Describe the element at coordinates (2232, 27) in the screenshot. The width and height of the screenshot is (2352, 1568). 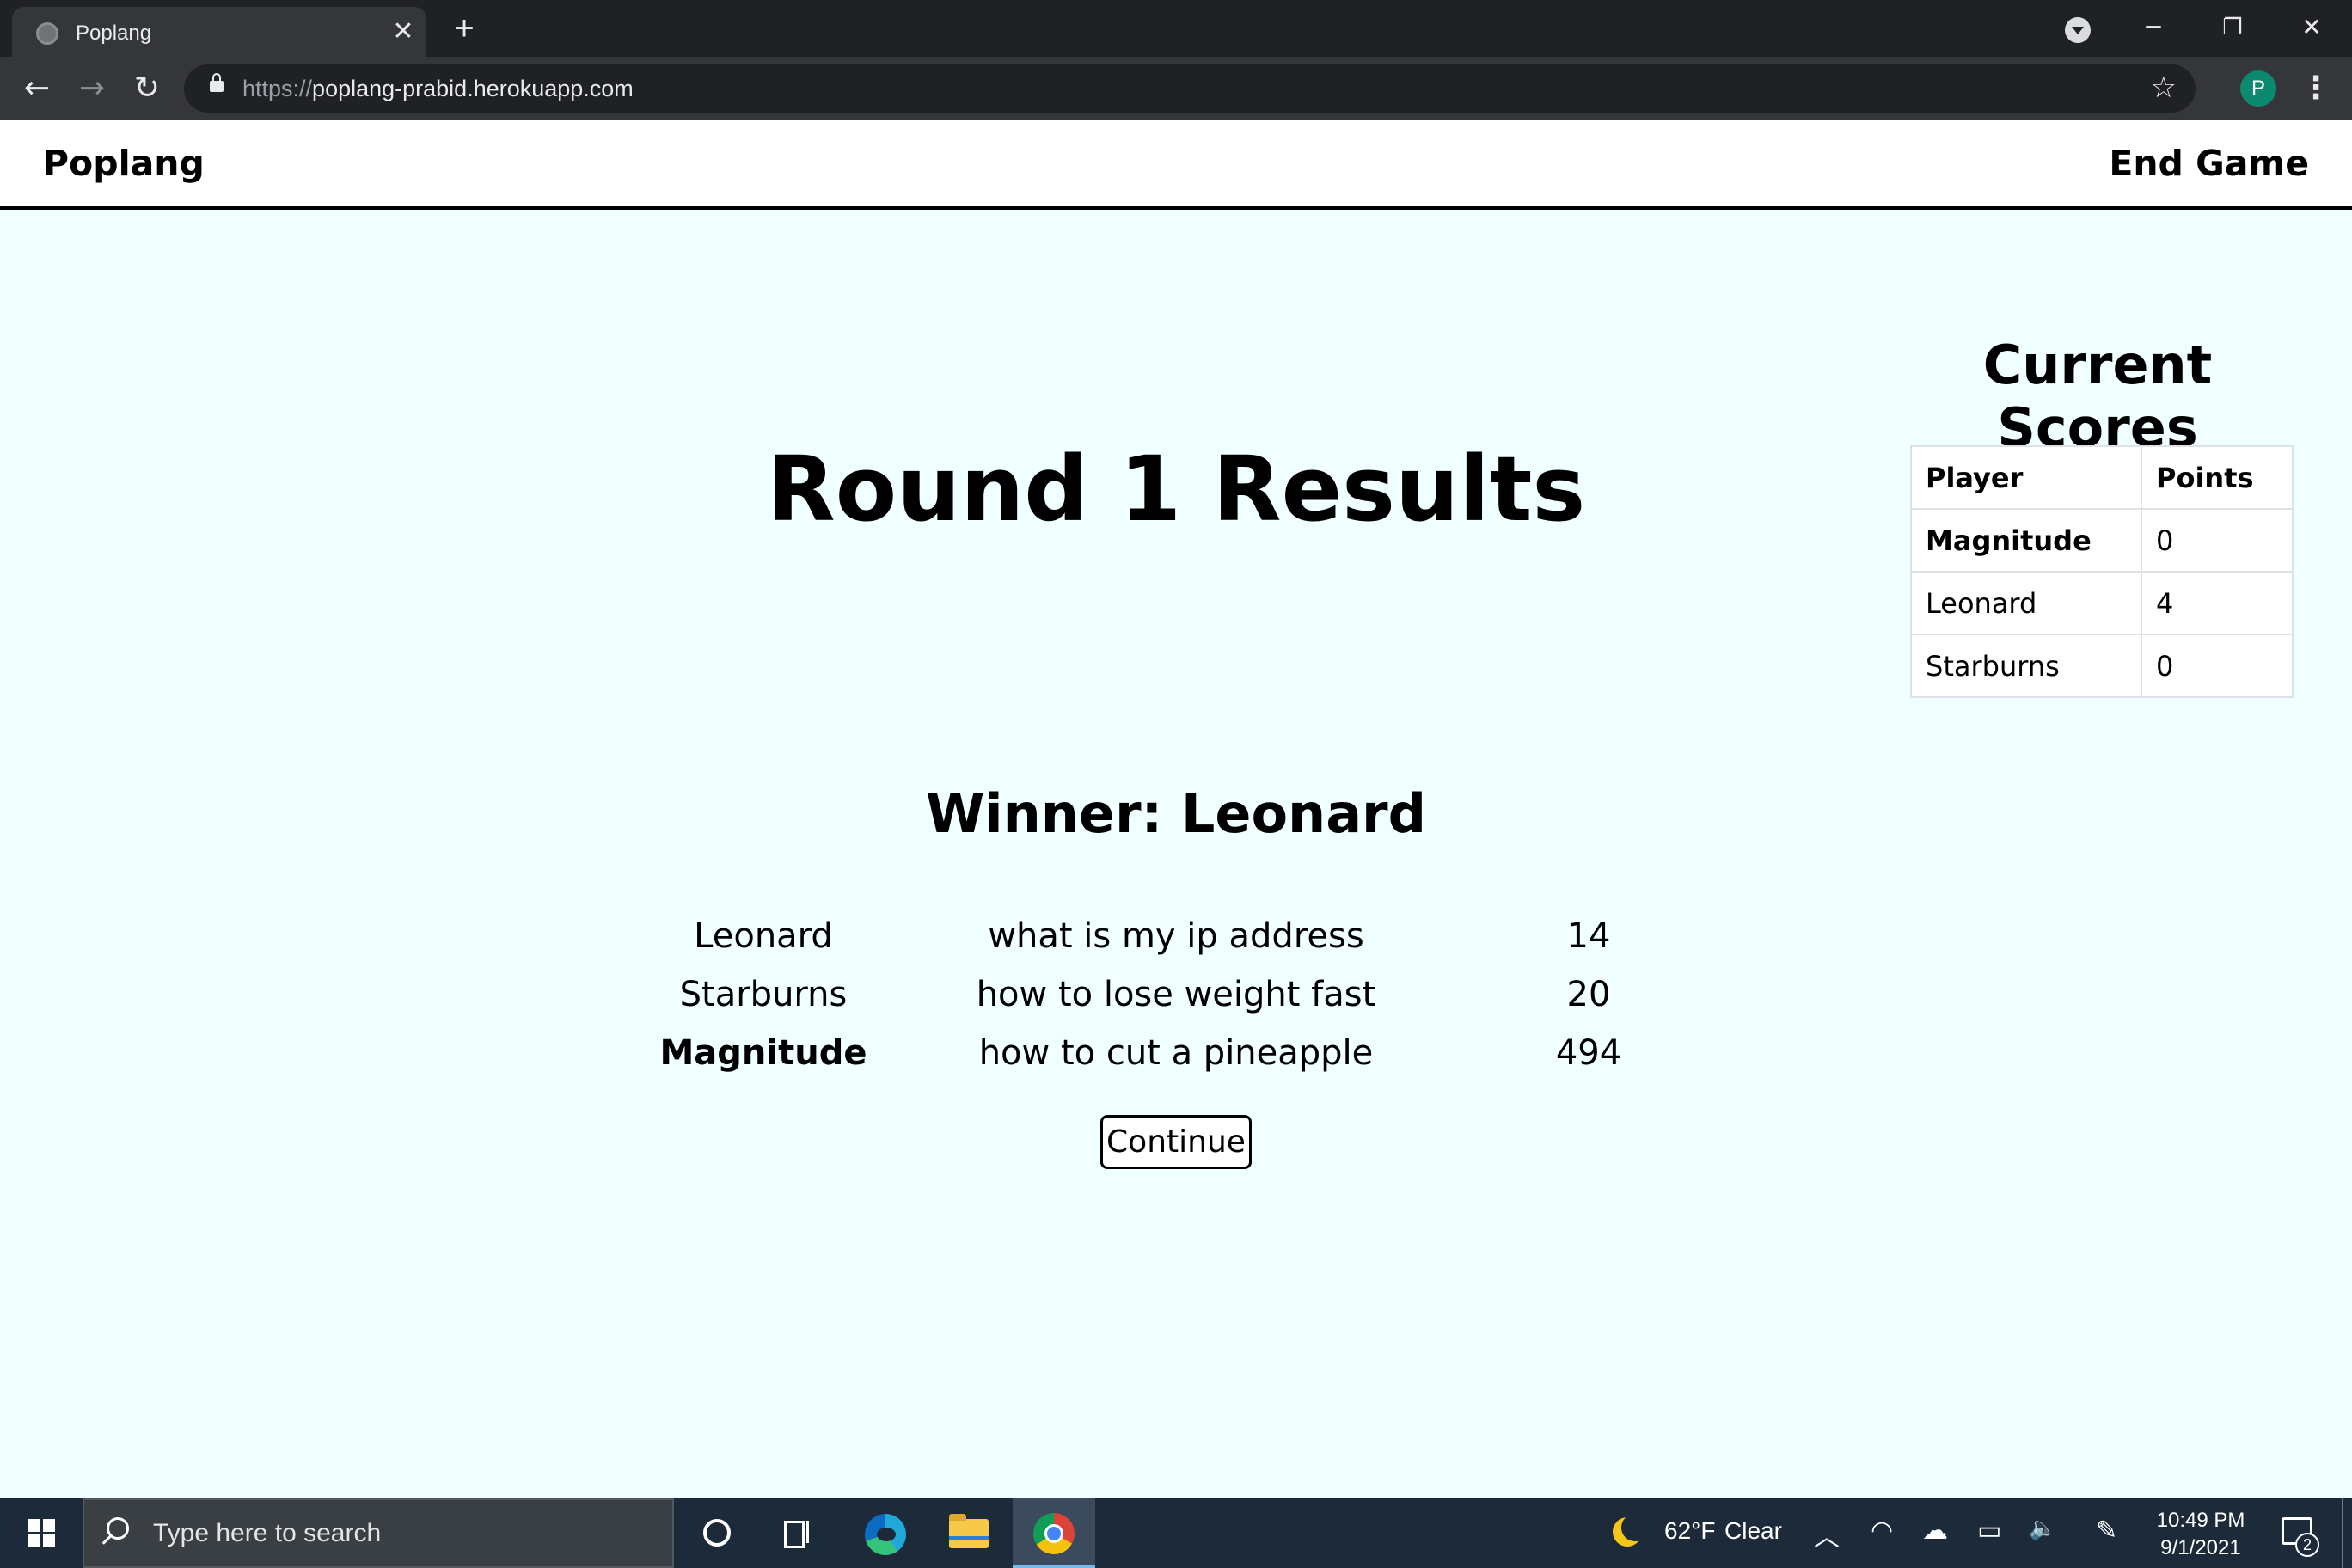
I see `restore-button: ❐` at that location.